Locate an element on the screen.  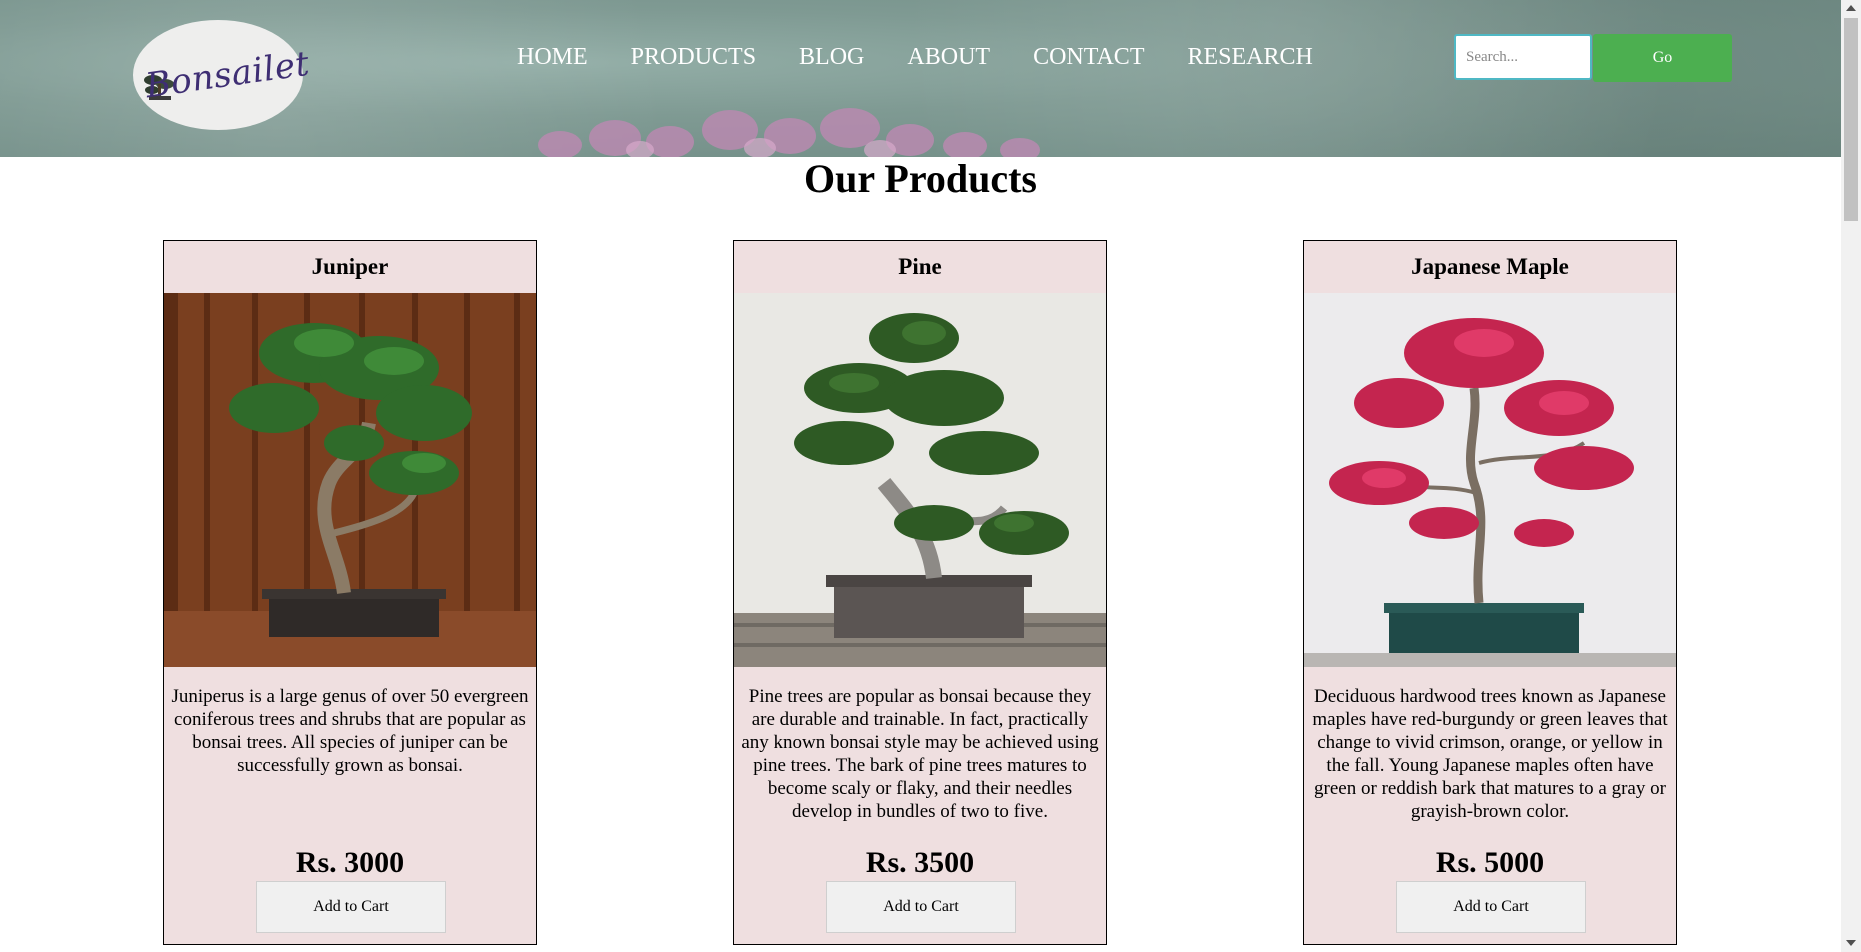
page-title: Our Products is located at coordinates (920, 178).